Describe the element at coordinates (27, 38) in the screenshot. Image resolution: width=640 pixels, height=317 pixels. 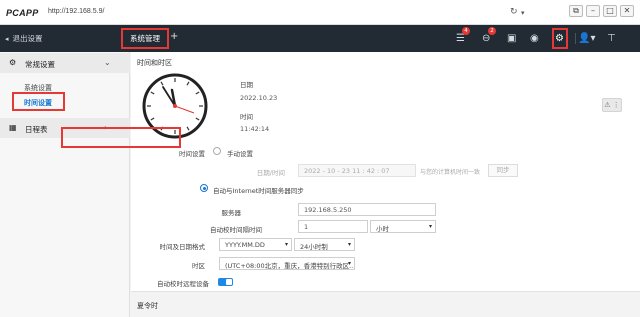
I see `logout-label: 退出设置` at that location.